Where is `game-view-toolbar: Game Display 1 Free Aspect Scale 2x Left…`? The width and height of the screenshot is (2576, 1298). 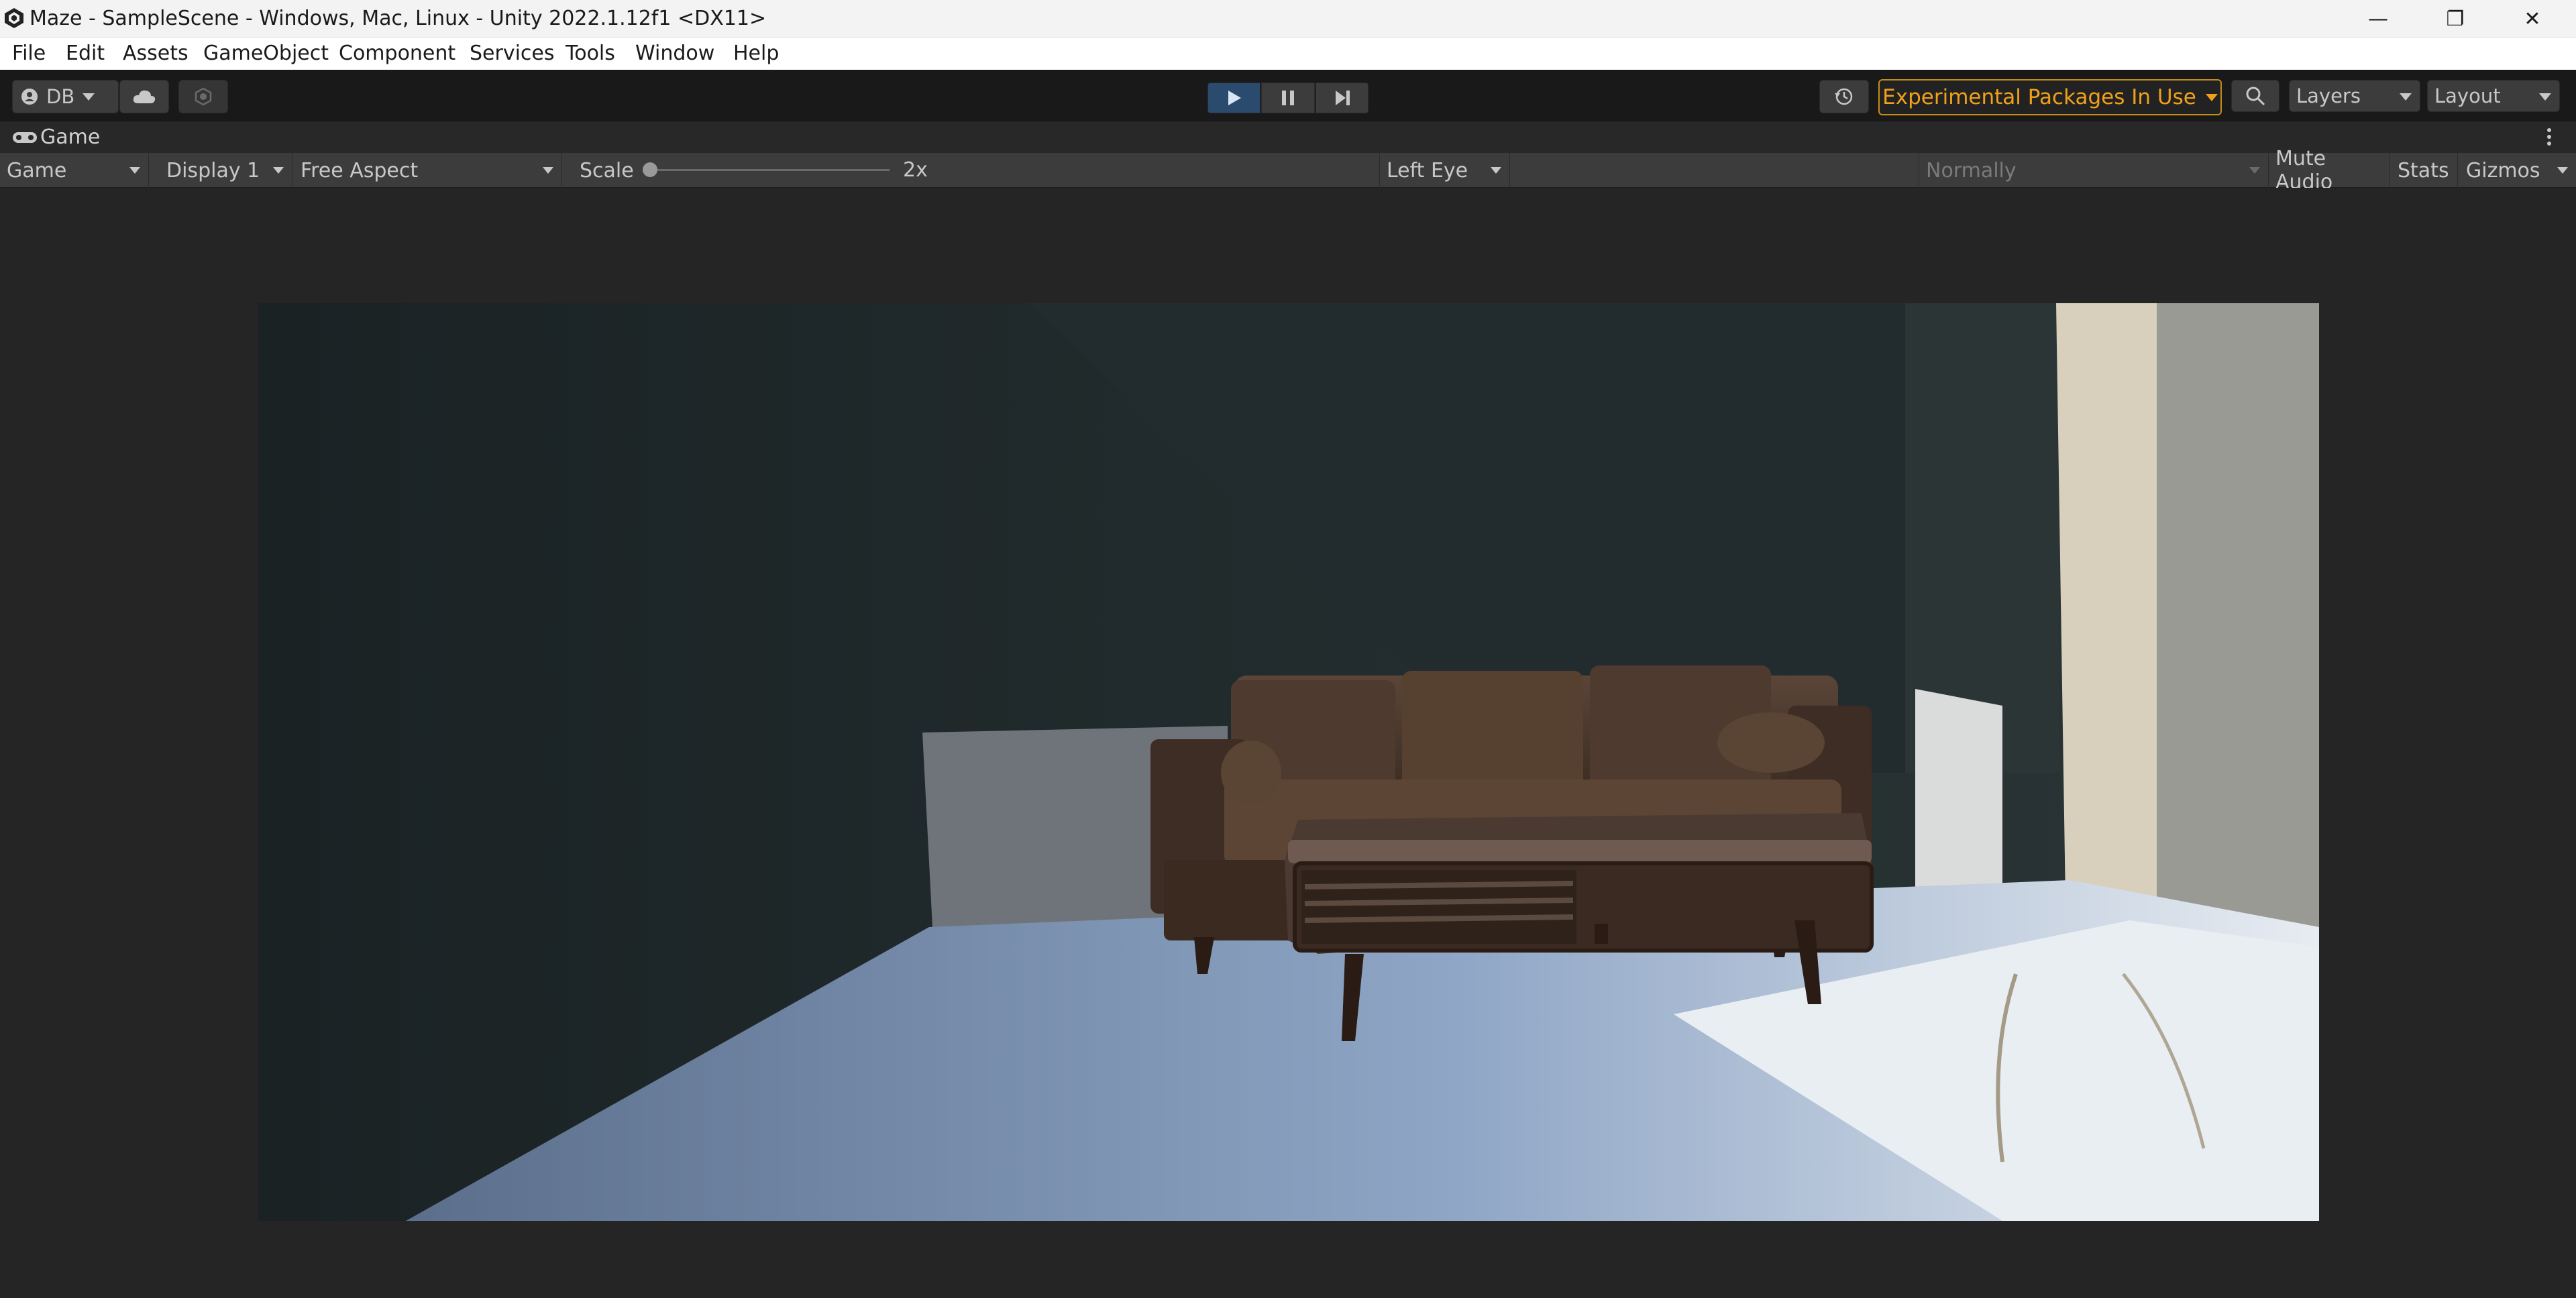
game-view-toolbar: Game Display 1 Free Aspect Scale 2x Left… is located at coordinates (1288, 170).